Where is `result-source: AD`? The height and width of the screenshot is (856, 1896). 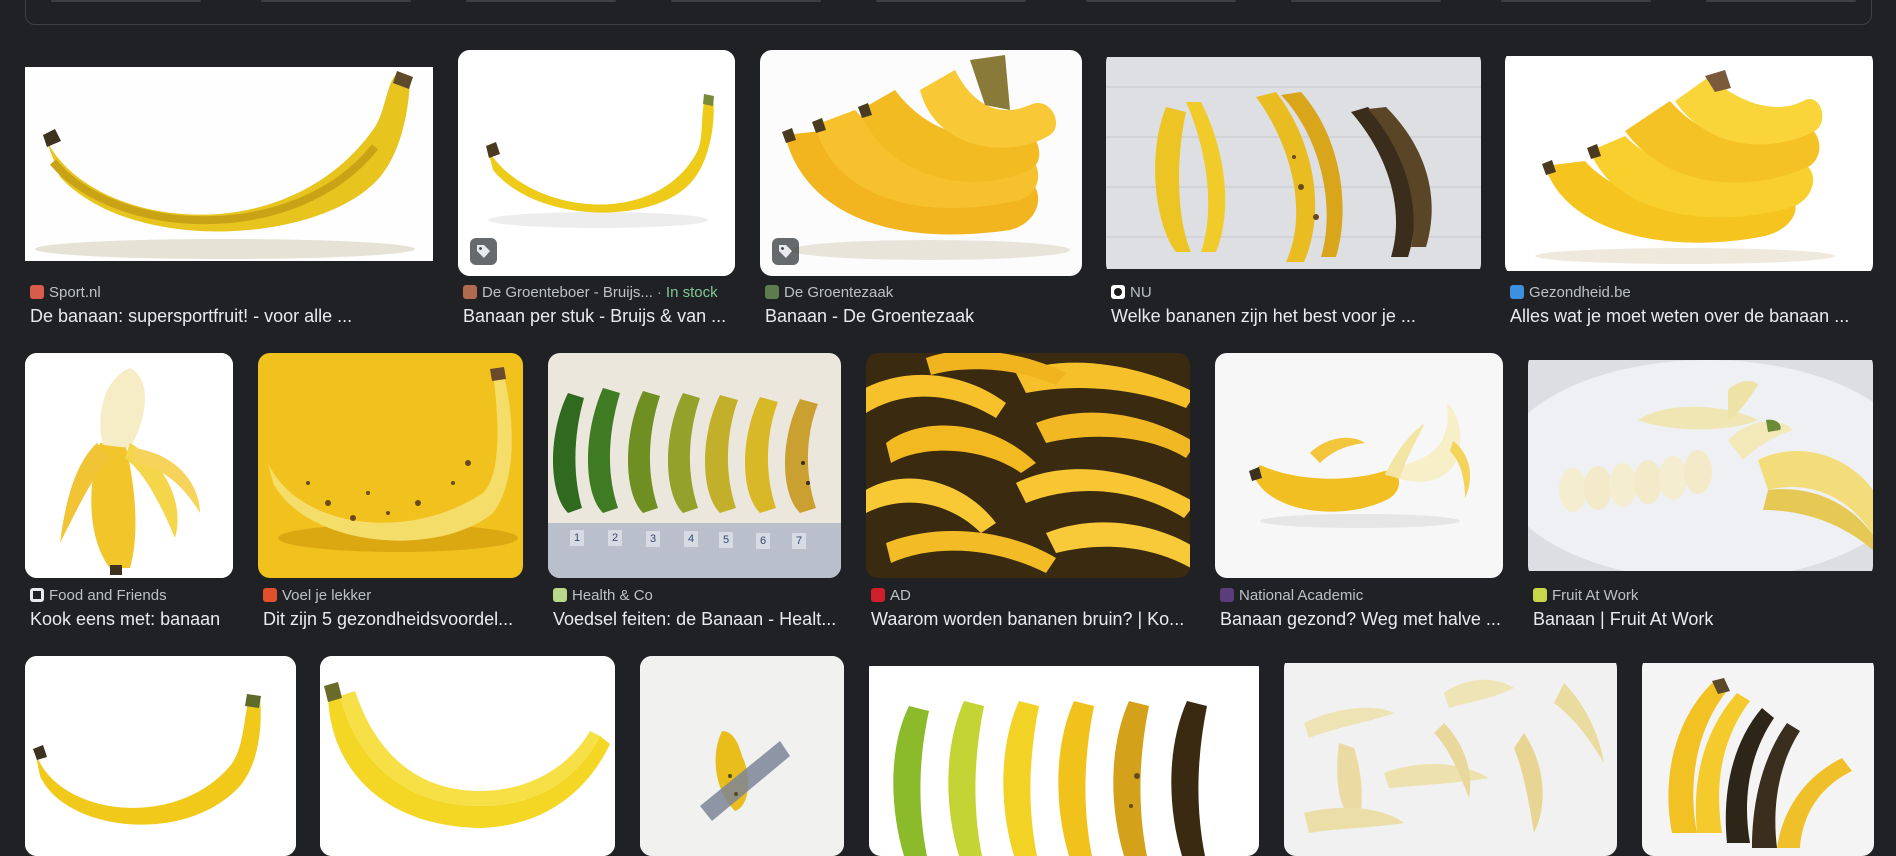
result-source: AD is located at coordinates (891, 595).